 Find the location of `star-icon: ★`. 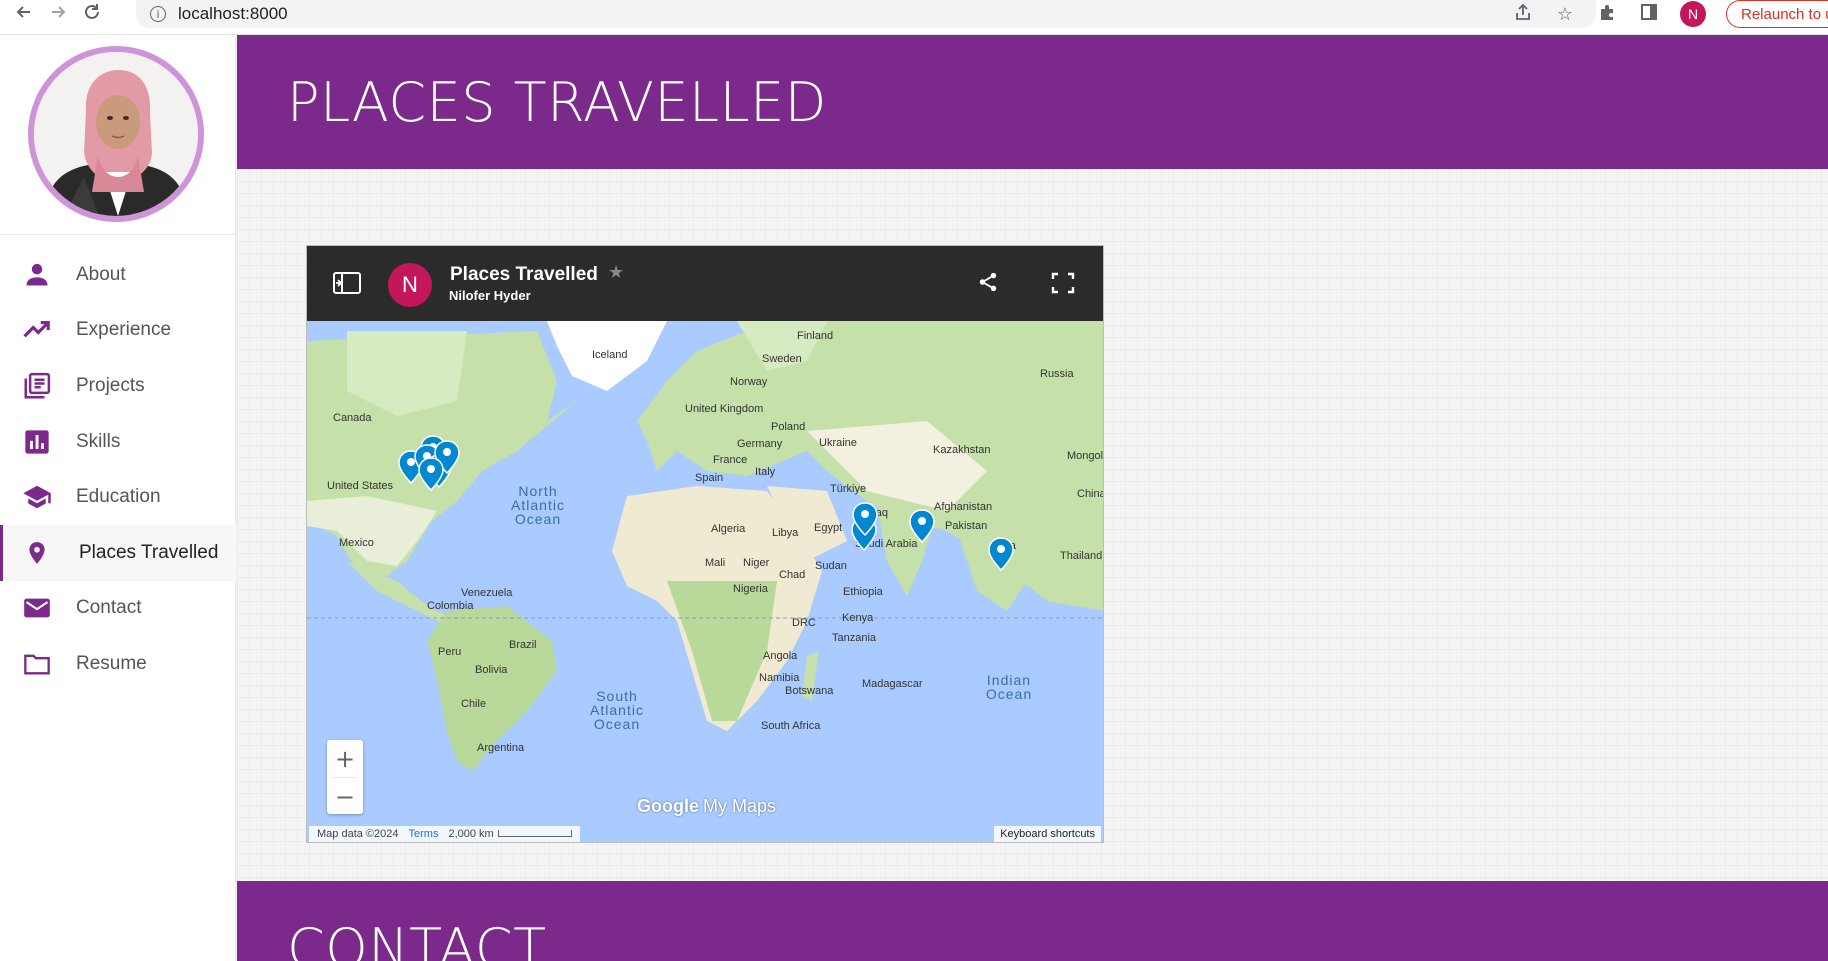

star-icon: ★ is located at coordinates (616, 272).